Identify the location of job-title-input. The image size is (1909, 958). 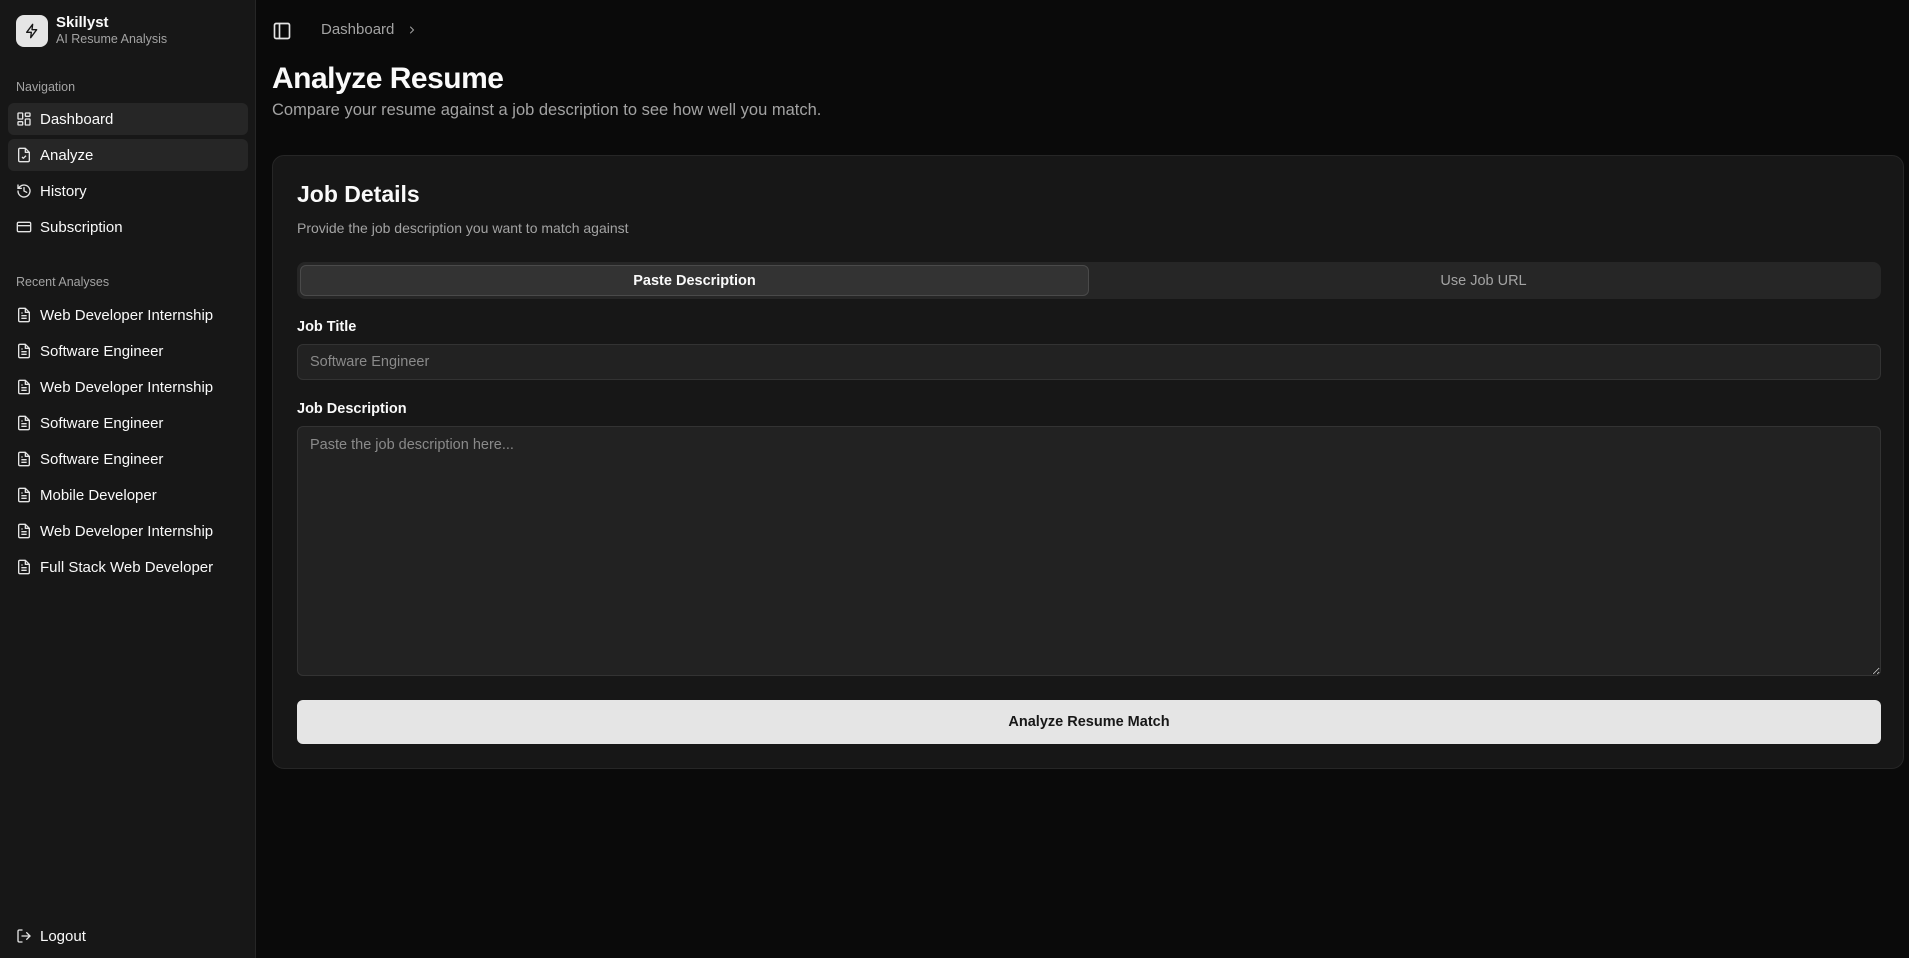
(1089, 362).